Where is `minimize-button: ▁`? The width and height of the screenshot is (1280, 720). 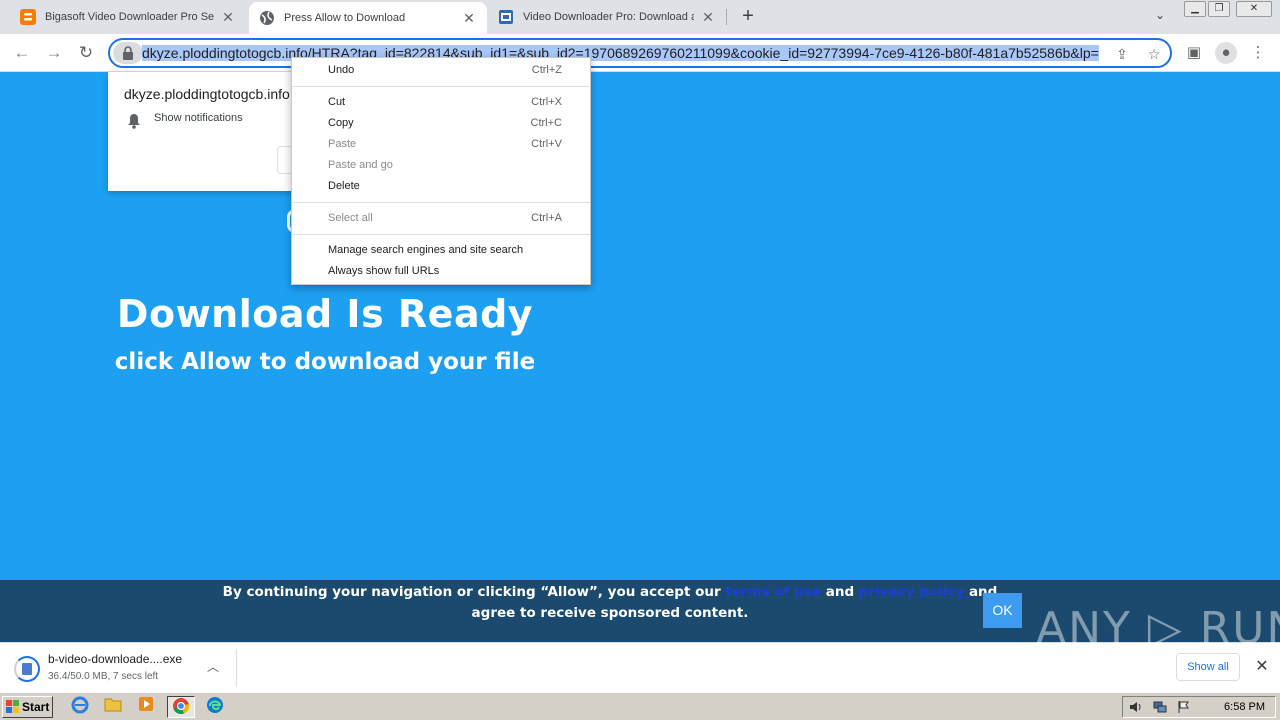
minimize-button: ▁ is located at coordinates (1195, 9).